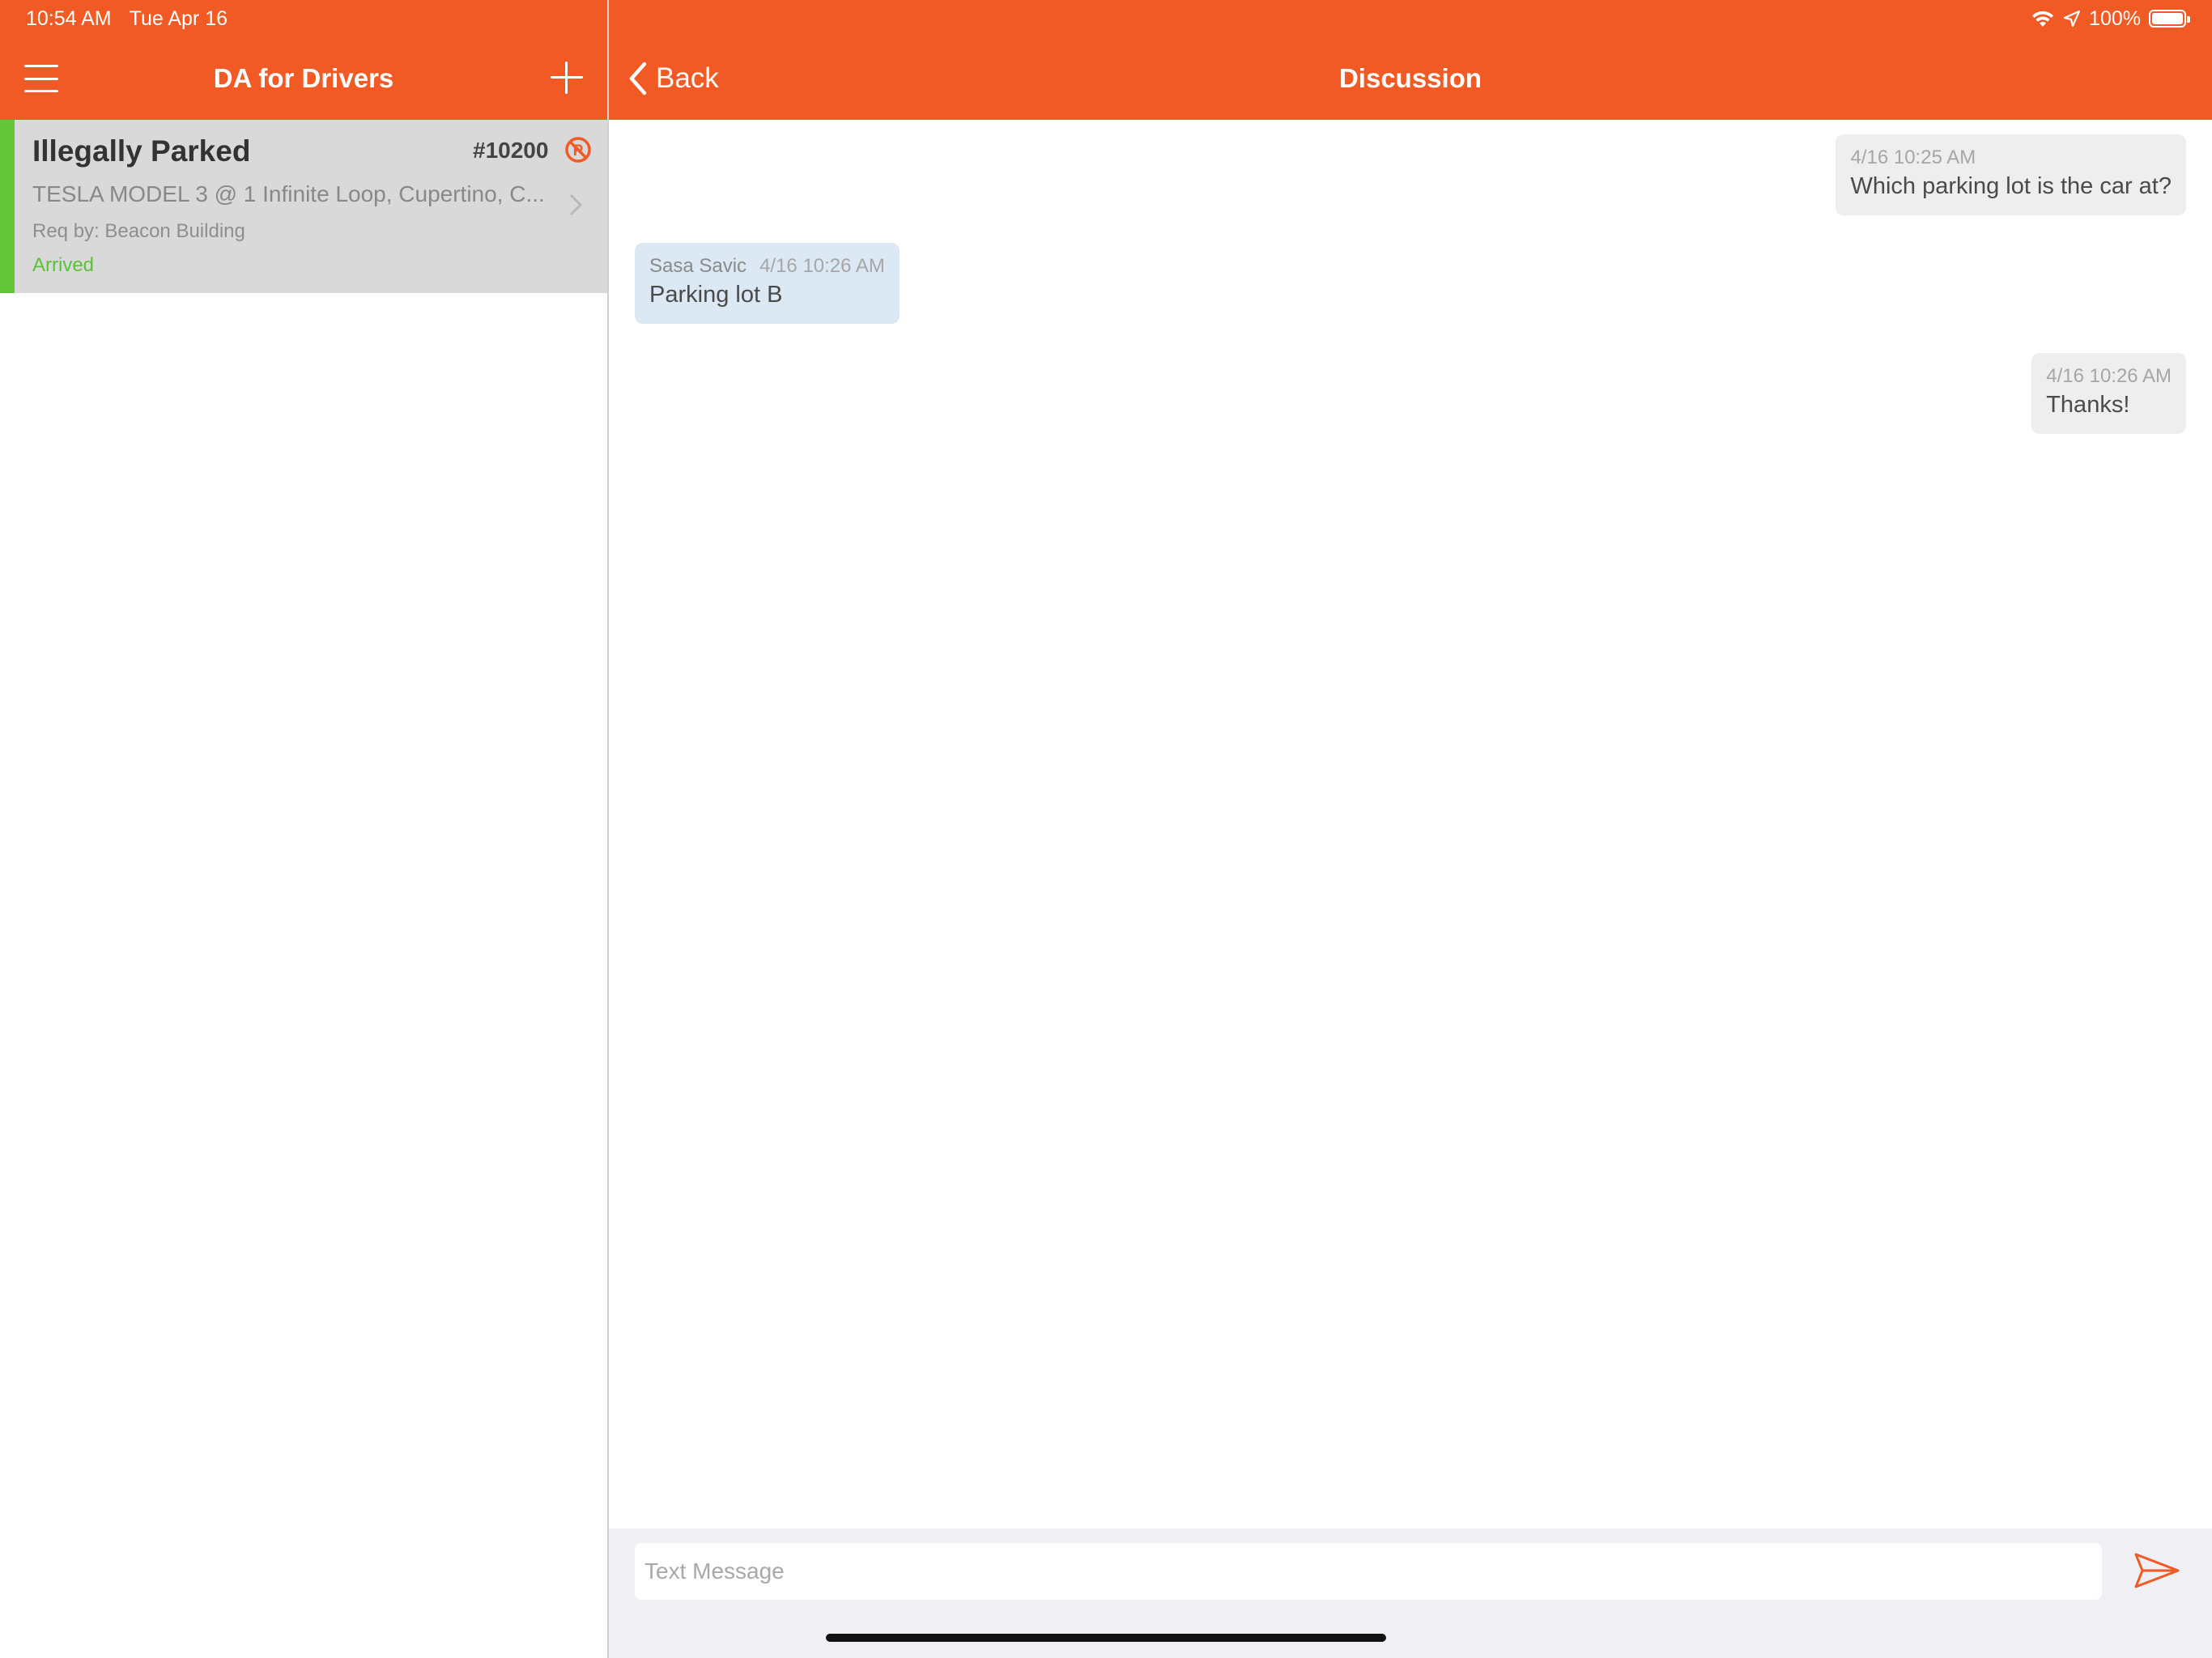 The width and height of the screenshot is (2212, 1658). I want to click on job-number: #10200, so click(511, 150).